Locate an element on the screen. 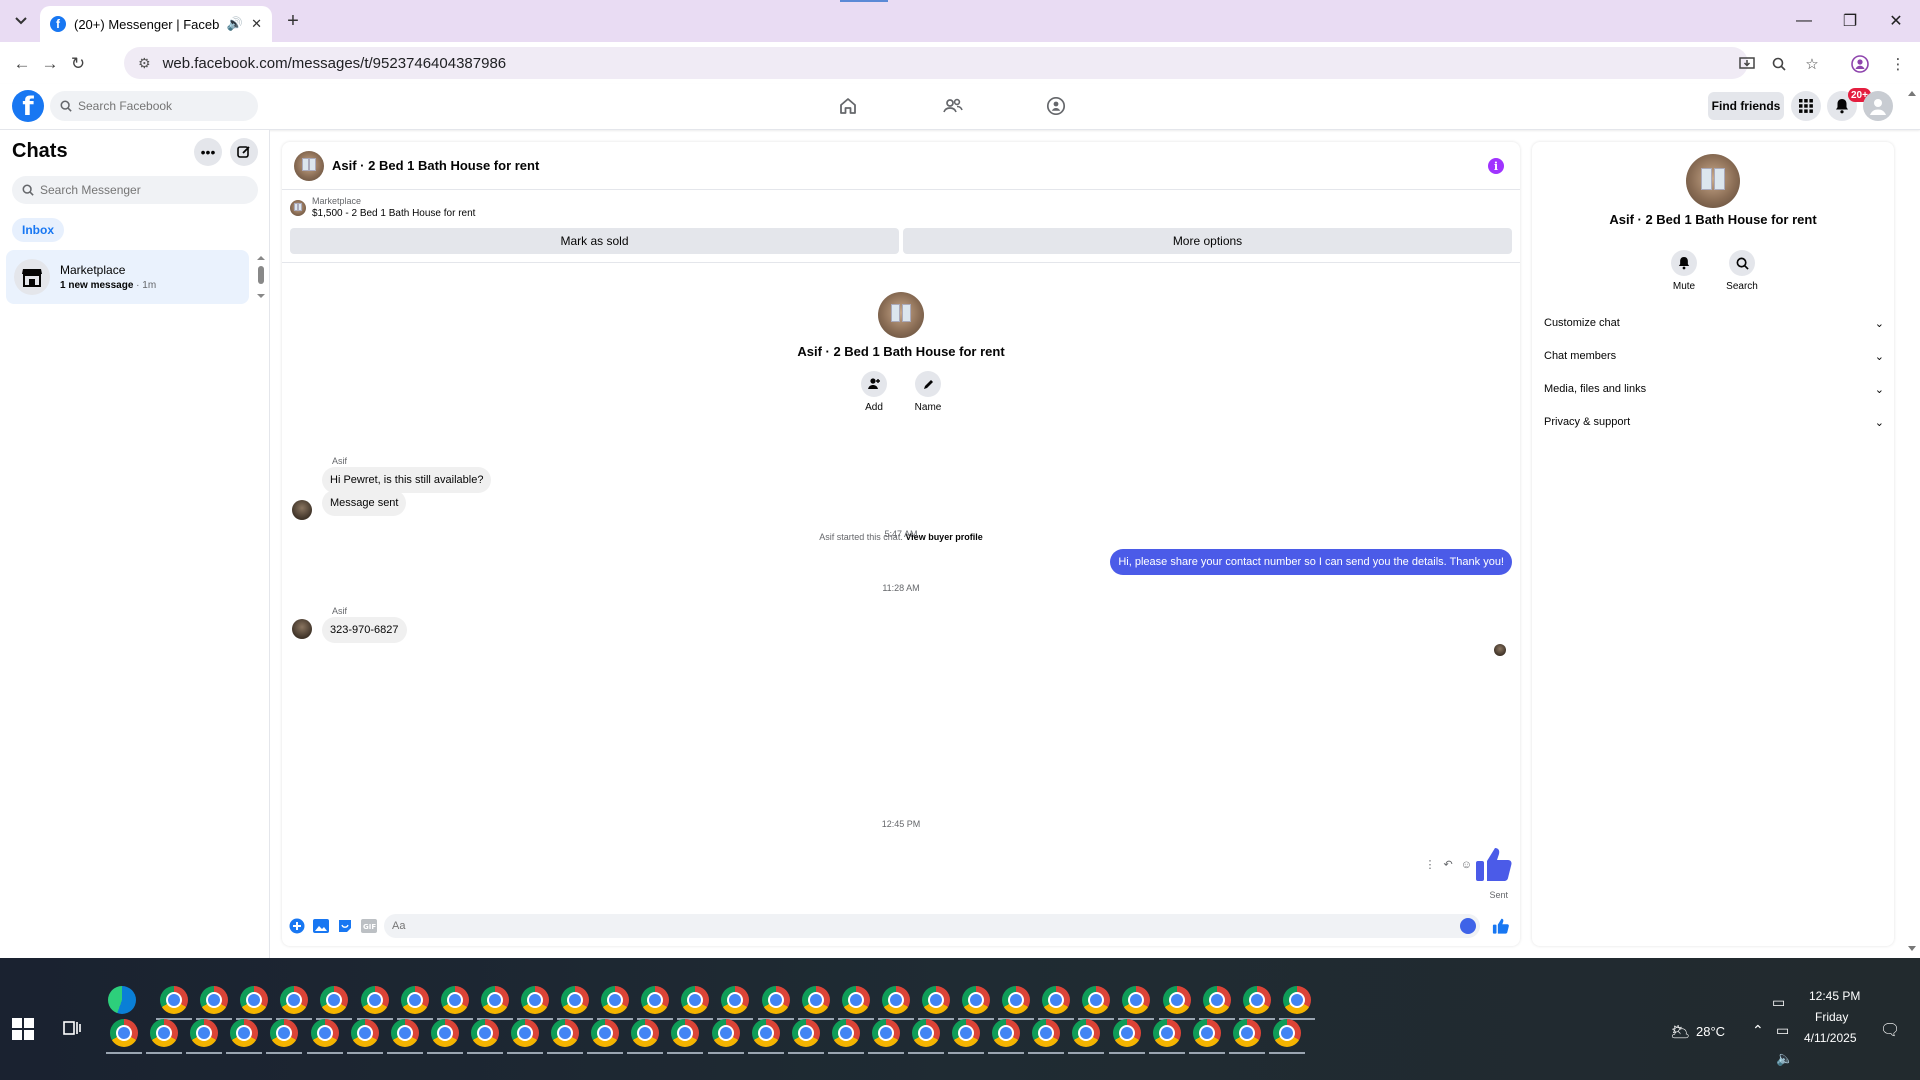  emoji-icon is located at coordinates (1468, 926).